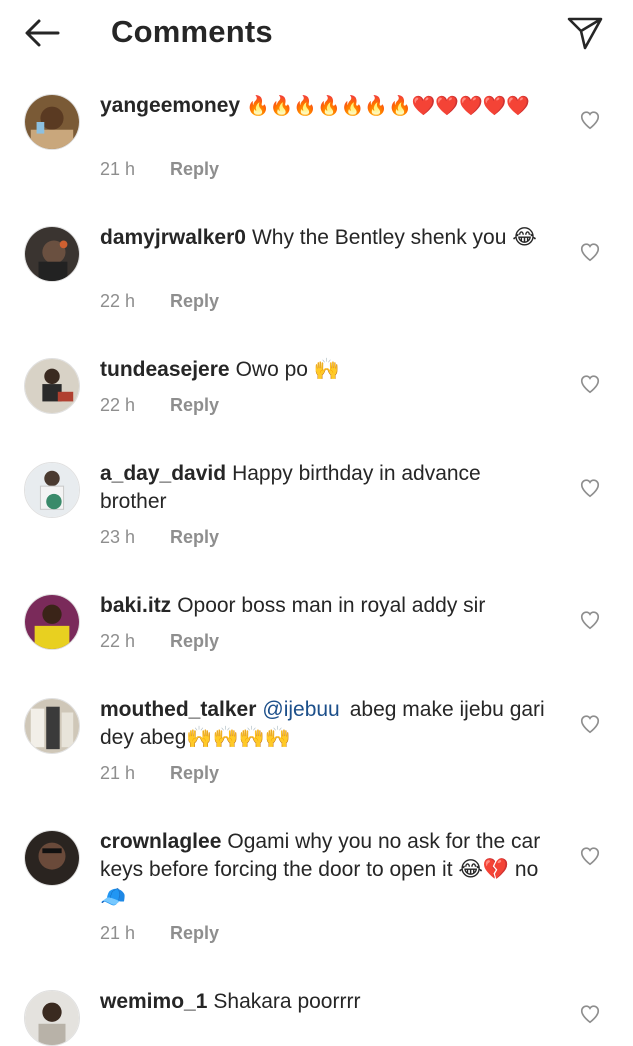  I want to click on comment-text: Shakara poorrrr, so click(287, 1001).